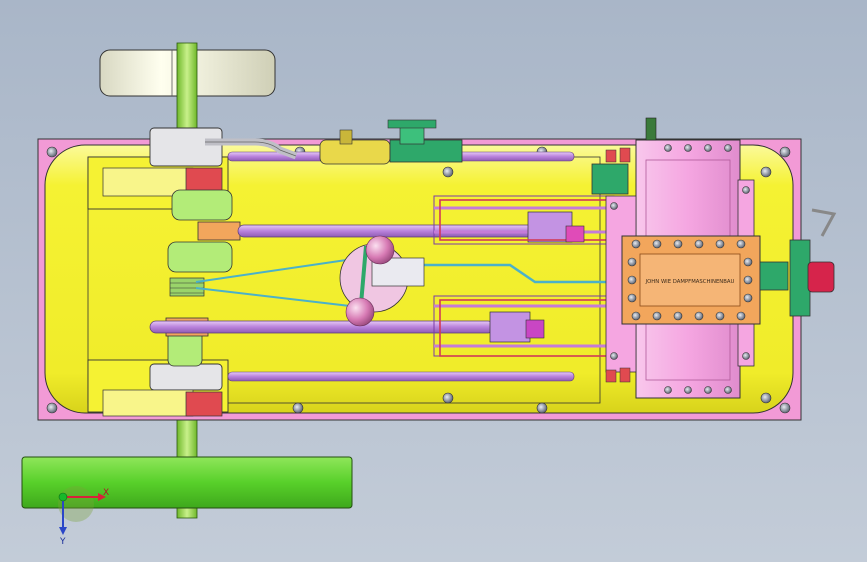 The height and width of the screenshot is (566, 867). I want to click on governor-ball-bottom, so click(360, 312).